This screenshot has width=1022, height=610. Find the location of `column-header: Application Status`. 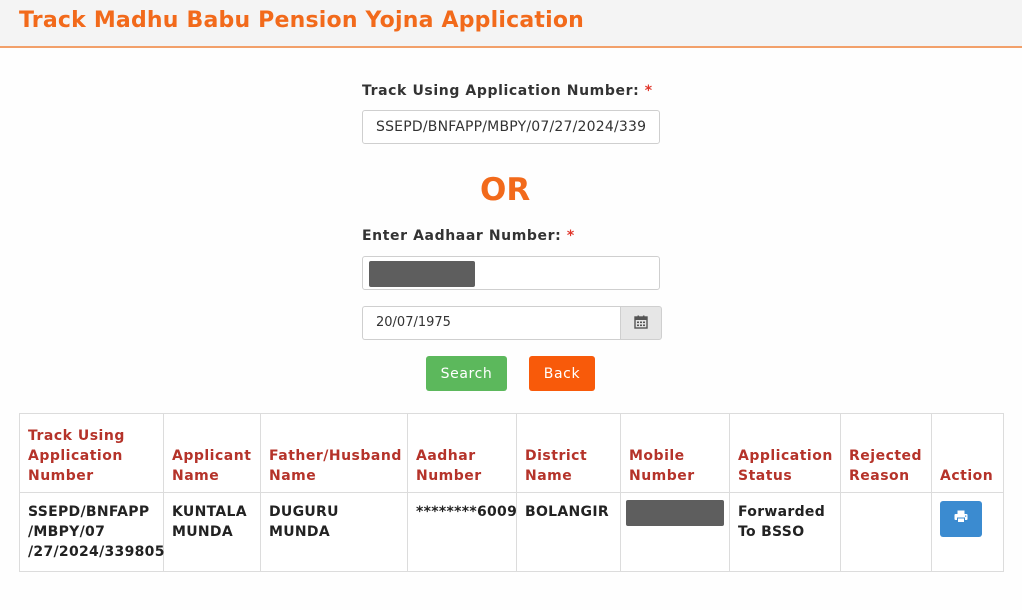

column-header: Application Status is located at coordinates (785, 453).